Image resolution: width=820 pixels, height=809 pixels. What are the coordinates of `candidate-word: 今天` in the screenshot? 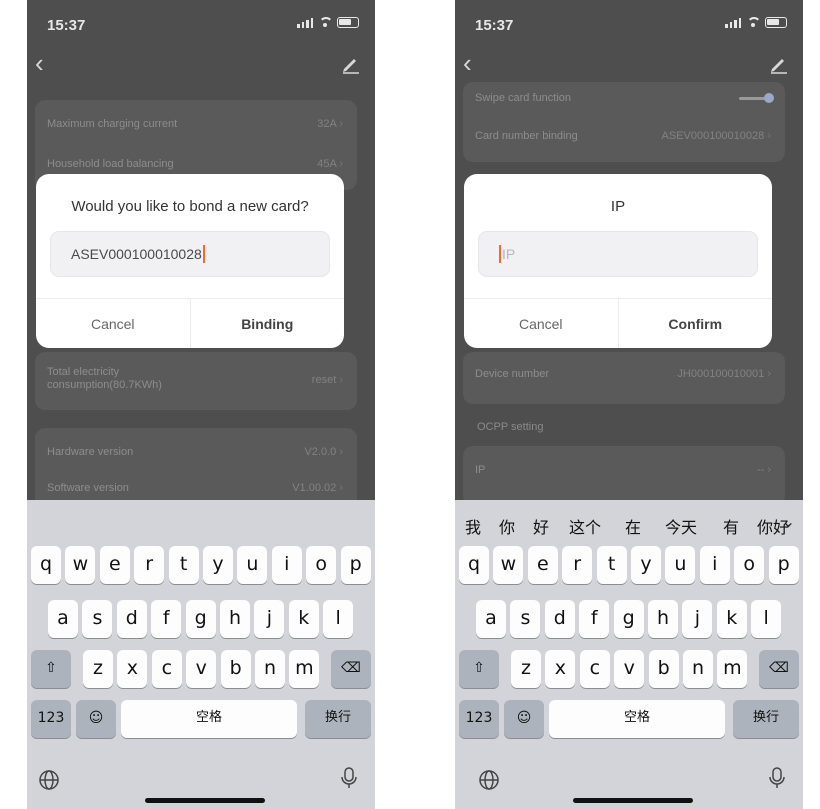 It's located at (681, 526).